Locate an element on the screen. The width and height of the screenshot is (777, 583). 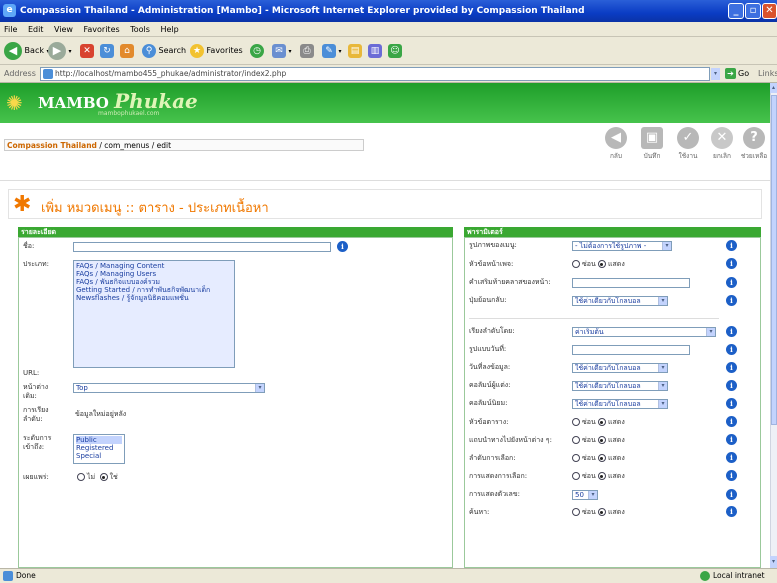
links-button: Links is located at coordinates (767, 74).